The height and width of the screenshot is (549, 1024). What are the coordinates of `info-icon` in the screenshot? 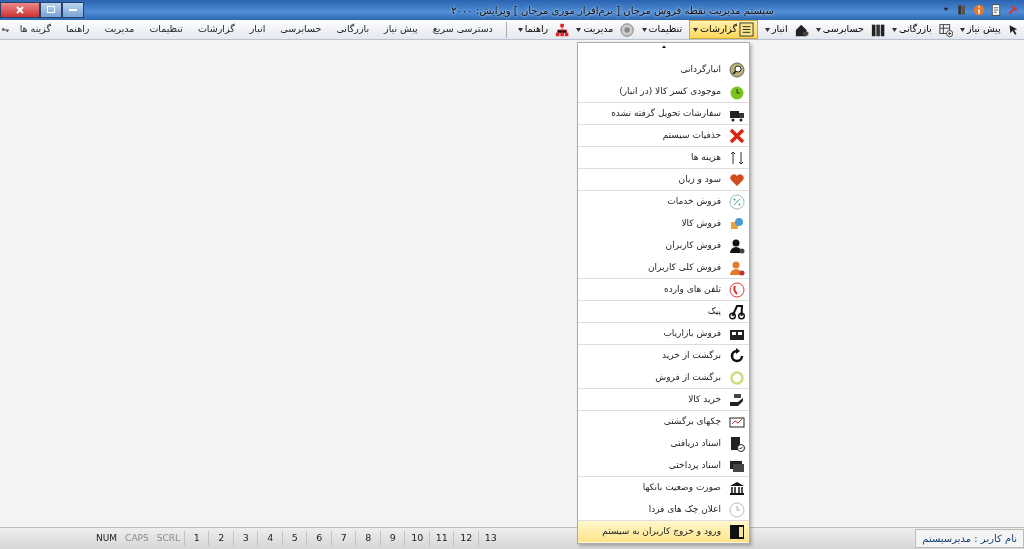 It's located at (979, 10).